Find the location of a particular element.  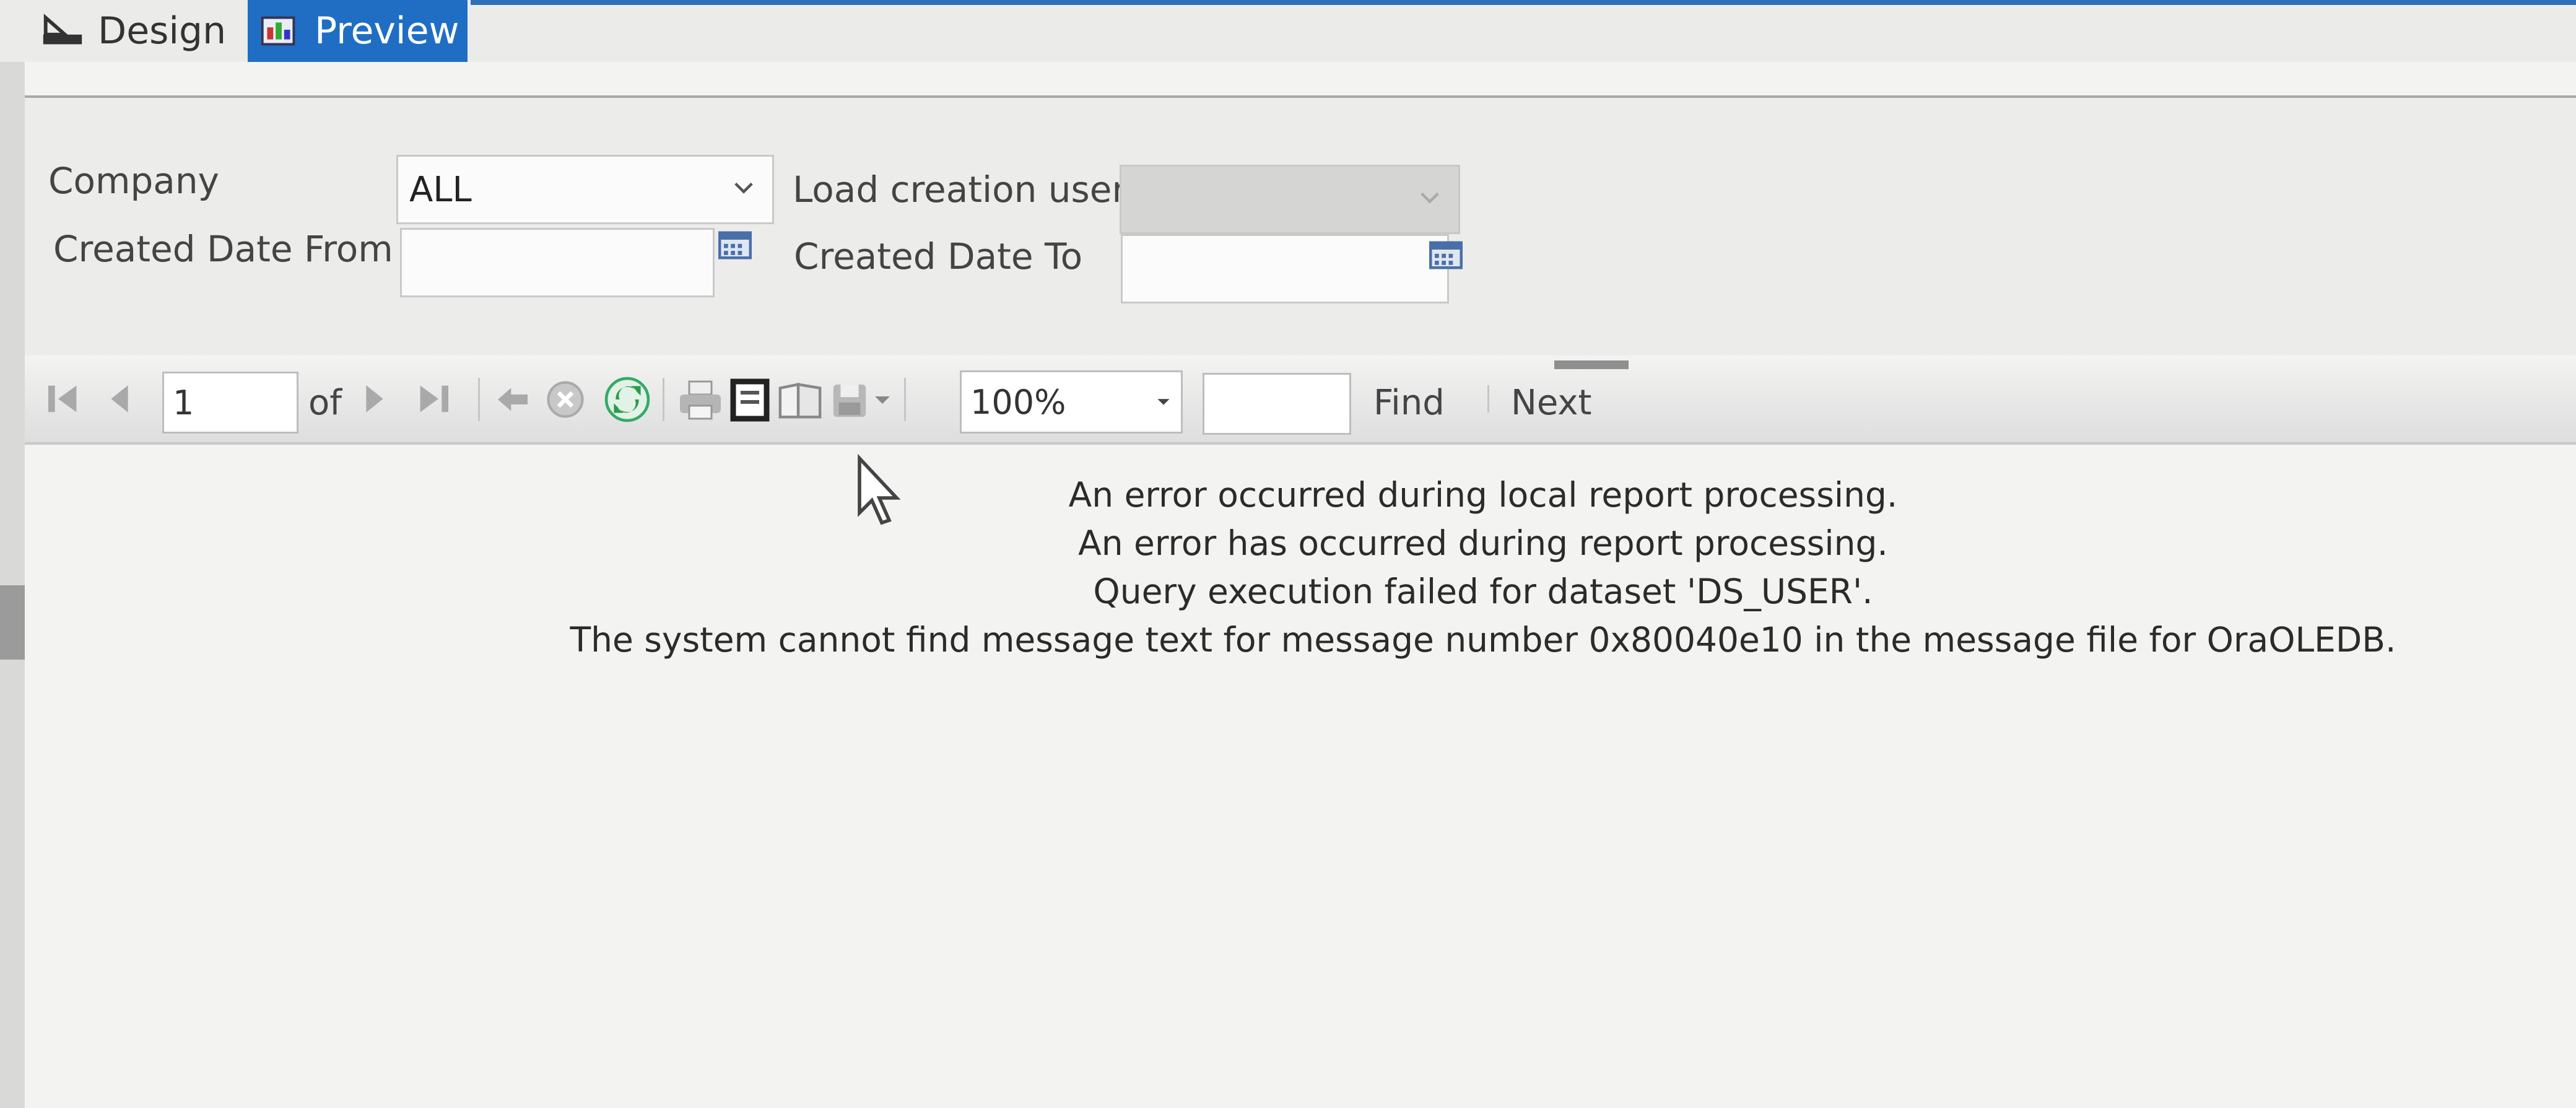

load-user-label: Load creation user is located at coordinates (960, 189).